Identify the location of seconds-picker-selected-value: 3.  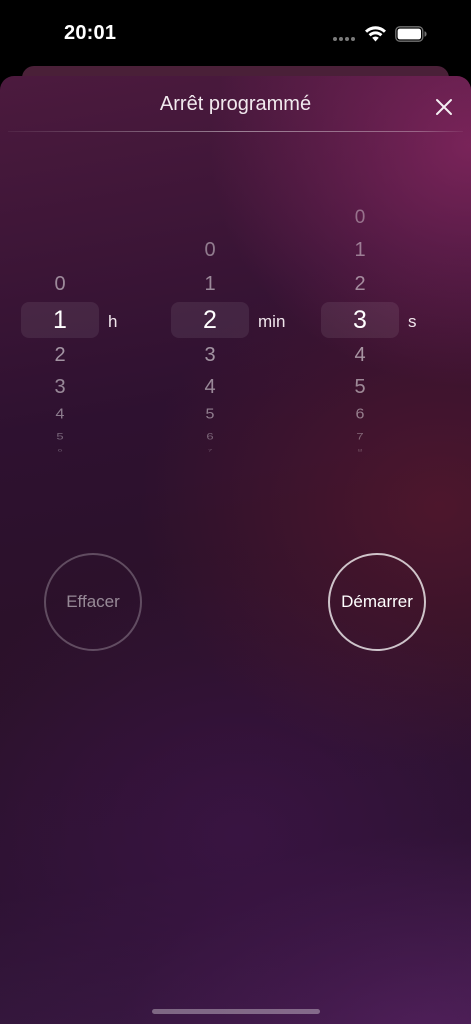
(360, 320).